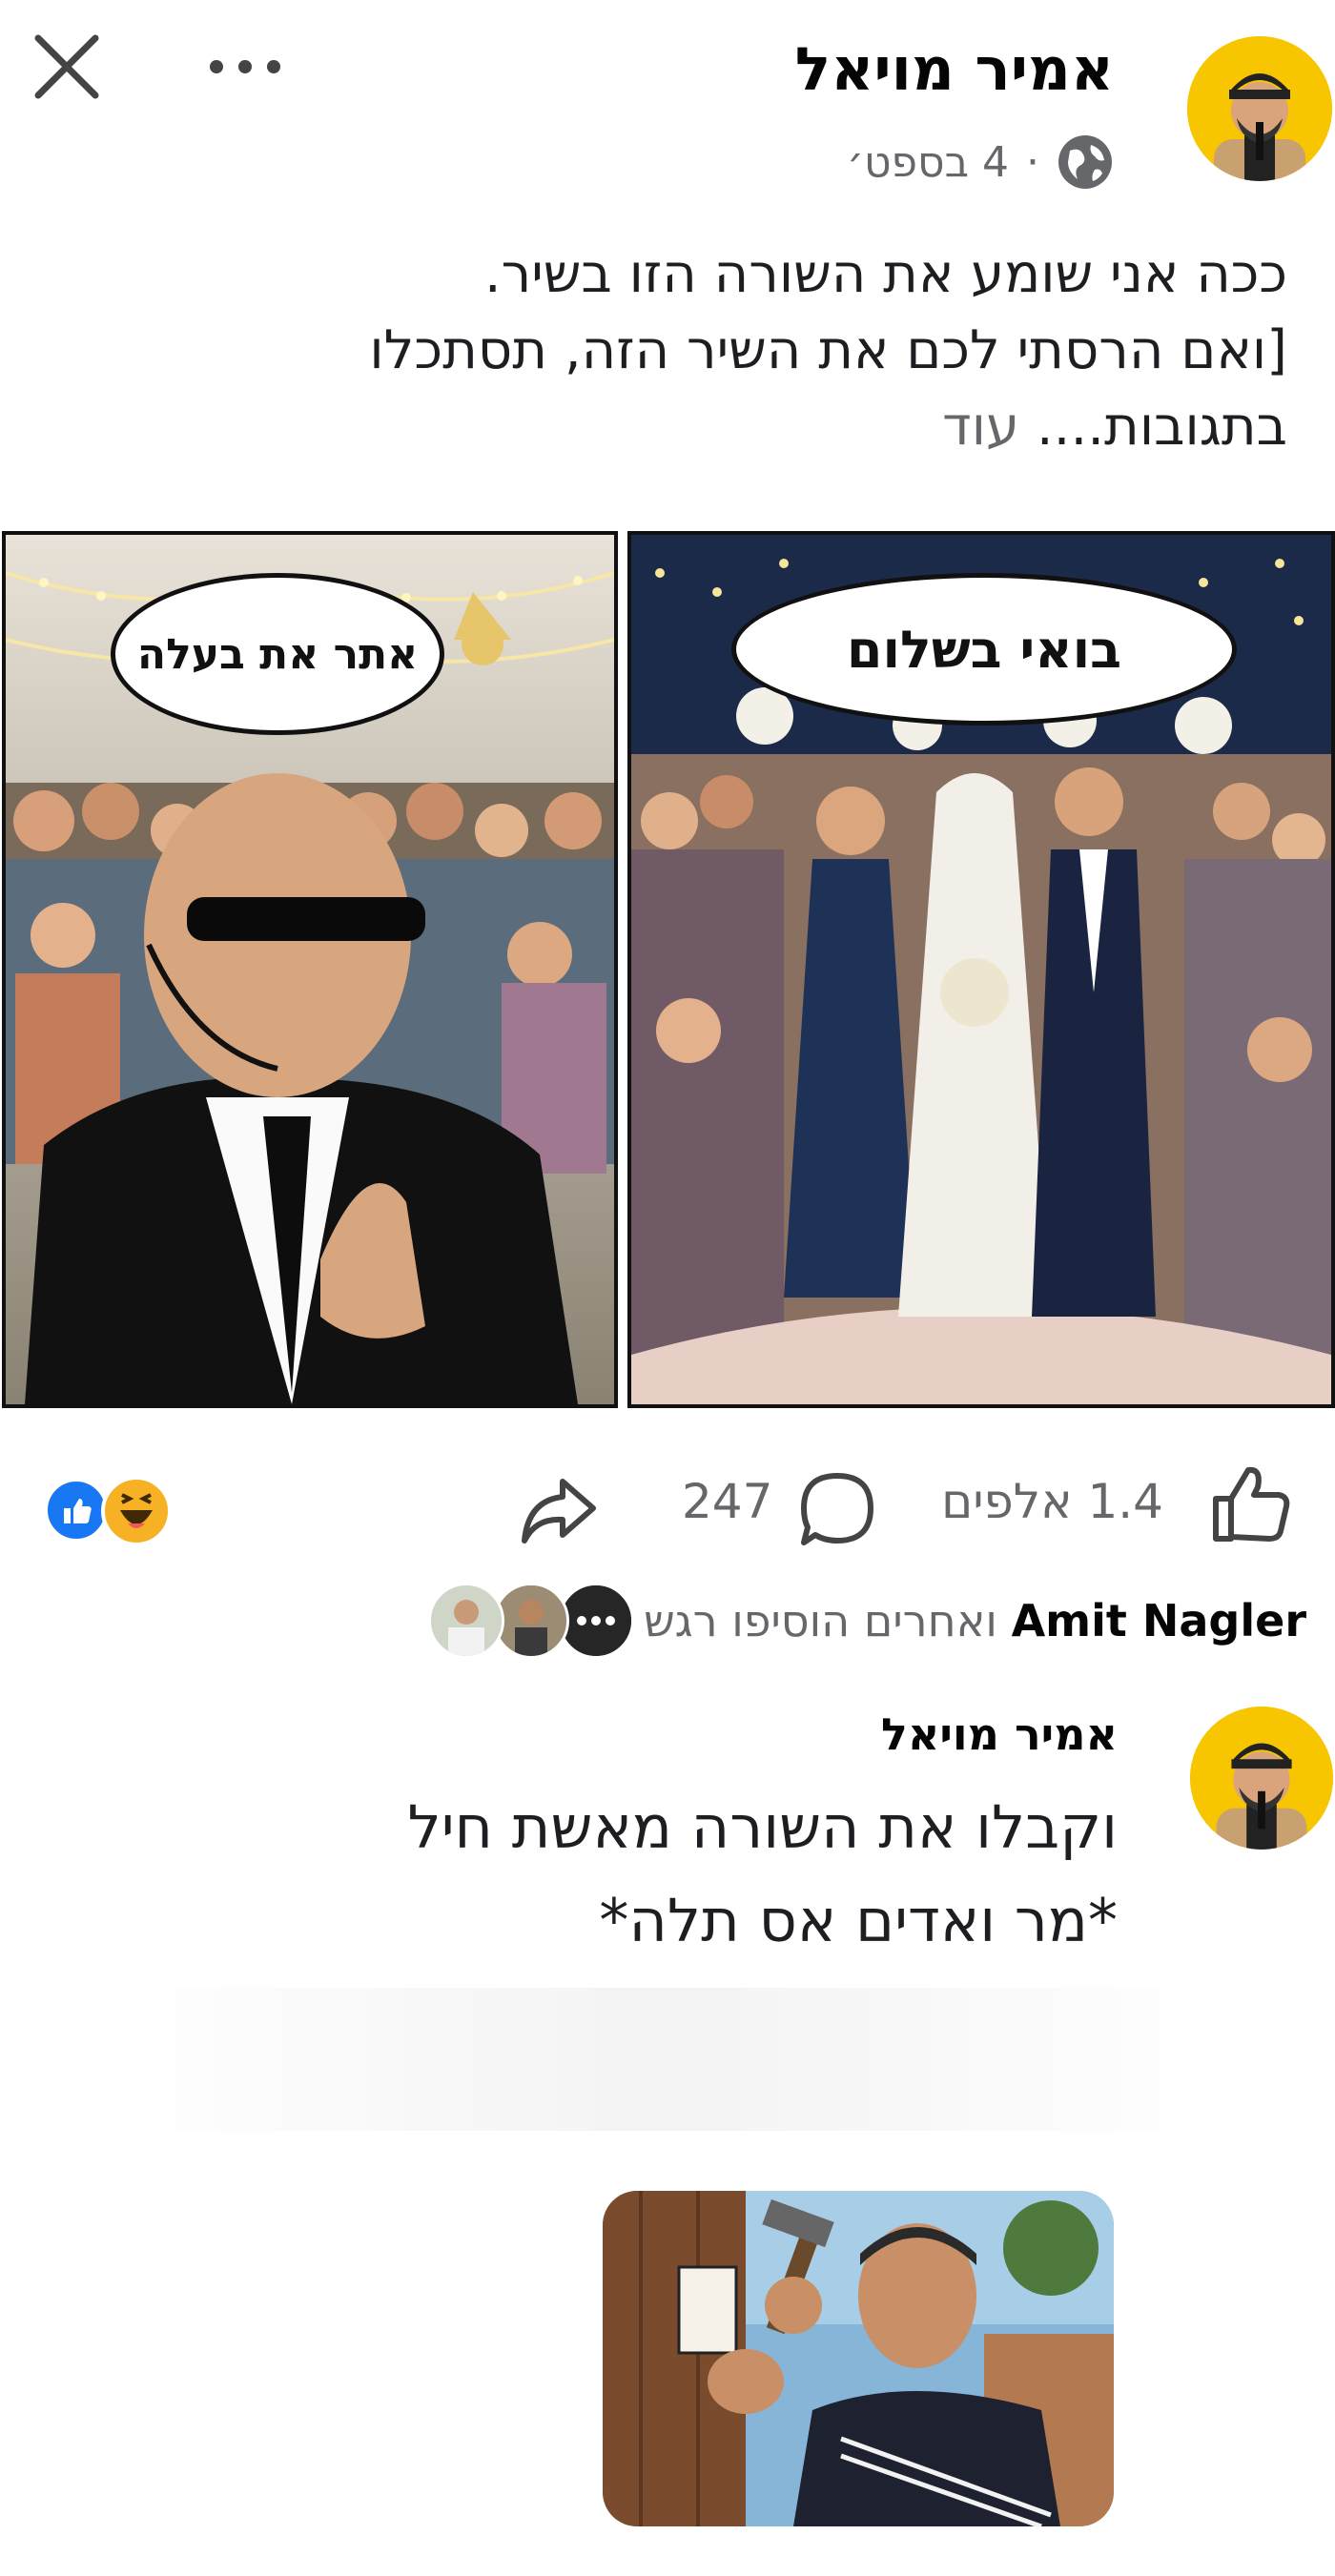 The height and width of the screenshot is (2576, 1335). I want to click on reaction-like-icon, so click(76, 1510).